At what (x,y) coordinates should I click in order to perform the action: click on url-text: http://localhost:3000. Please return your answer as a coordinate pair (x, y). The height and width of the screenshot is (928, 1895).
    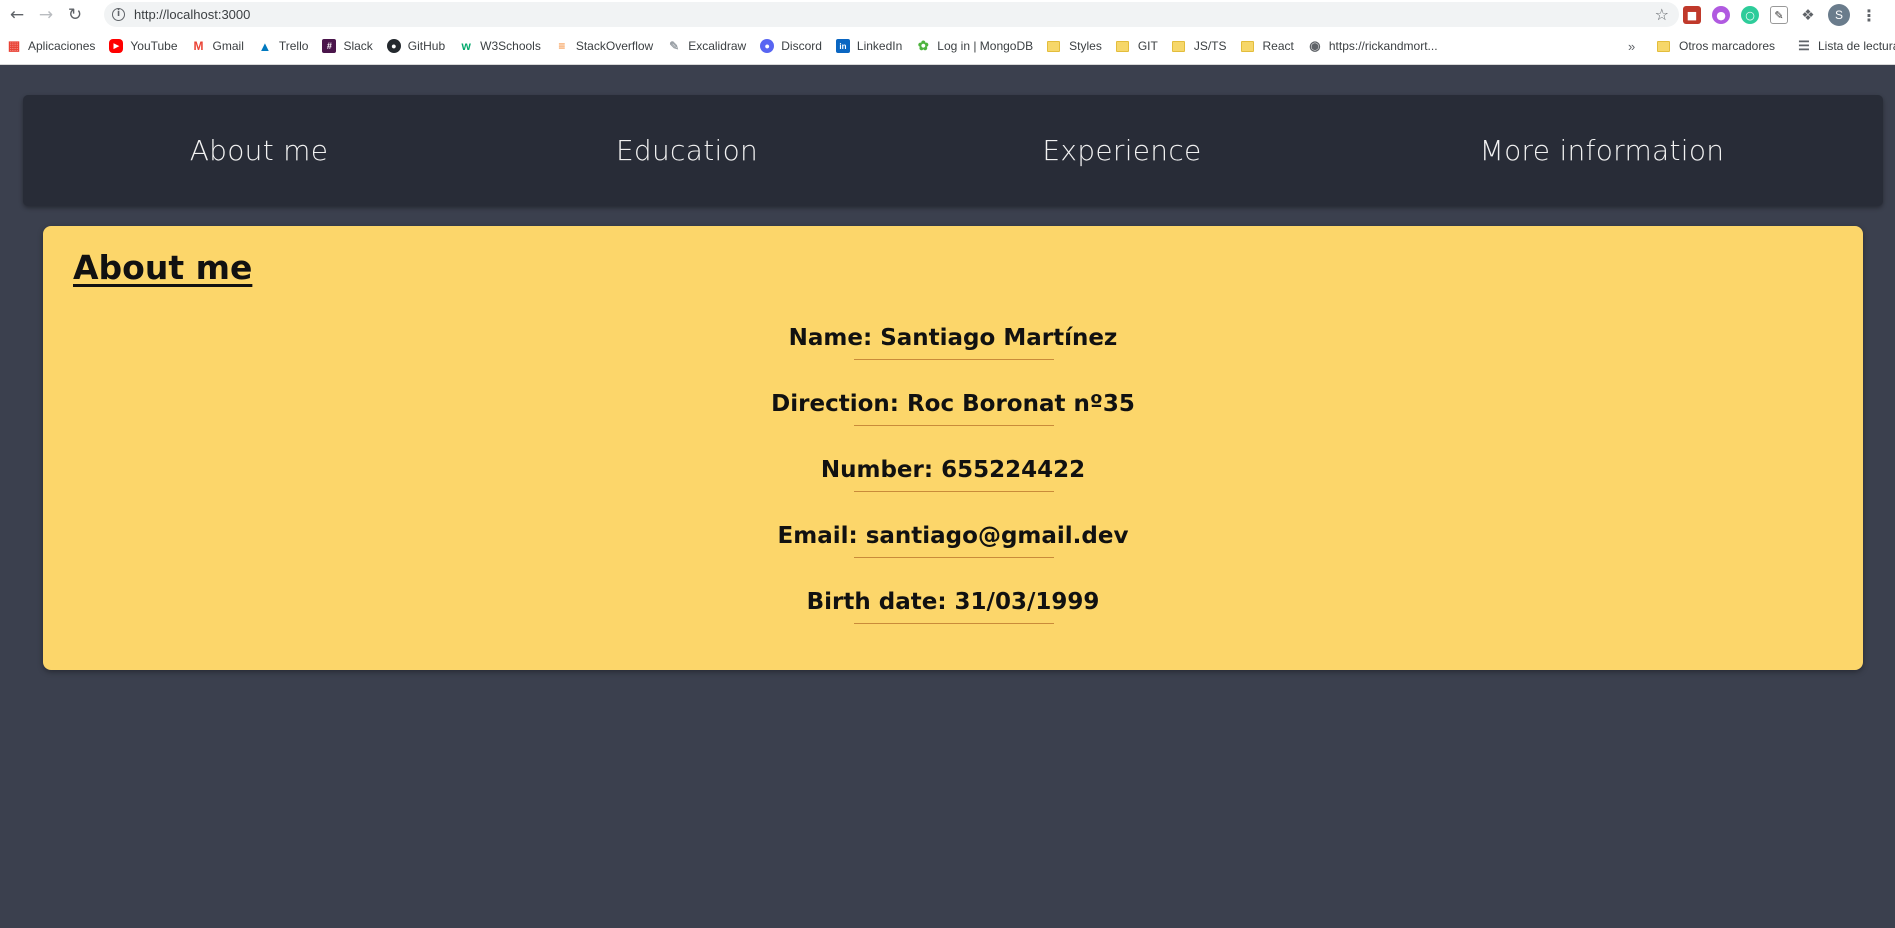
    Looking at the image, I should click on (192, 14).